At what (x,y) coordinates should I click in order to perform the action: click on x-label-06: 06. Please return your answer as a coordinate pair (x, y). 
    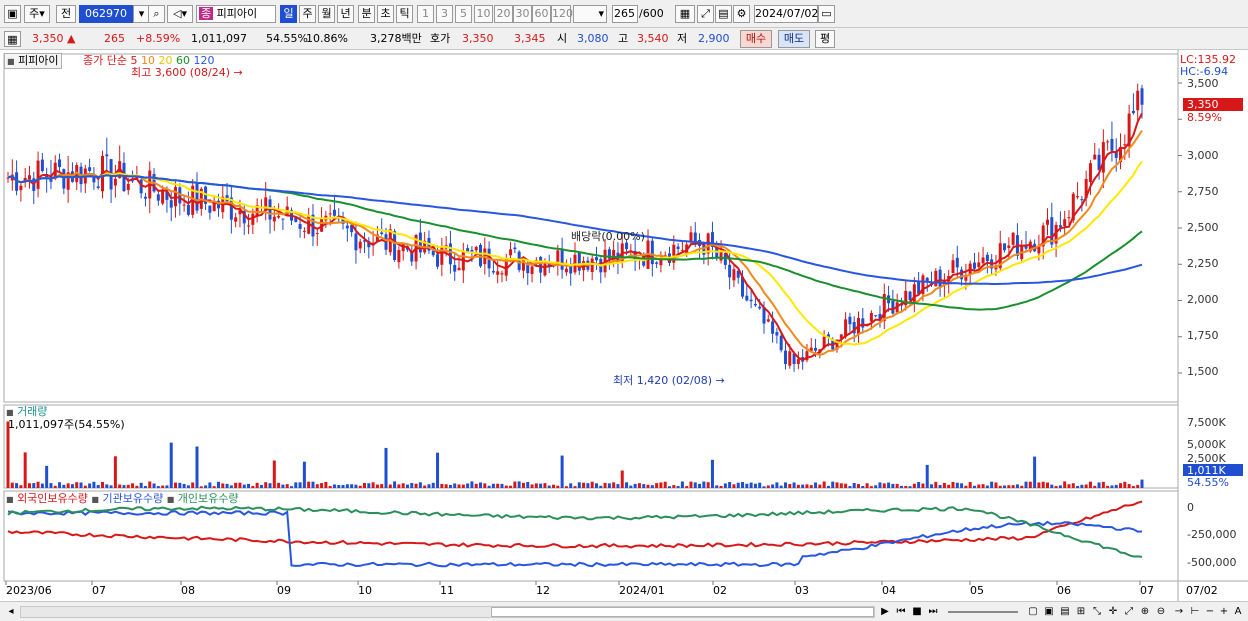
    Looking at the image, I should click on (1064, 590).